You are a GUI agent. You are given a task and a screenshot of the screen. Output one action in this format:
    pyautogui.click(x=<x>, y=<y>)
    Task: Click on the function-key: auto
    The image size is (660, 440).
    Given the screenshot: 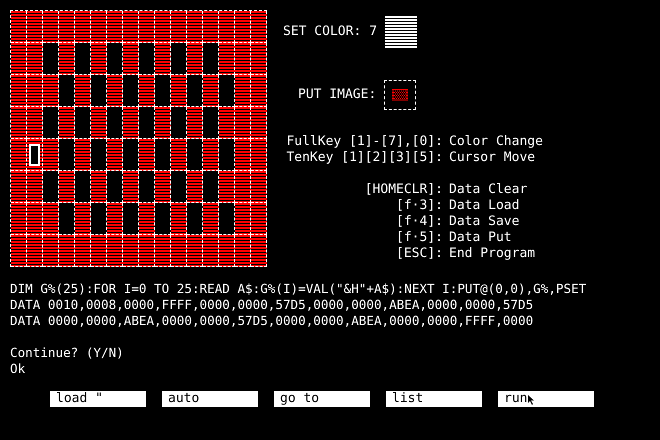 What is the action you would take?
    pyautogui.click(x=210, y=399)
    